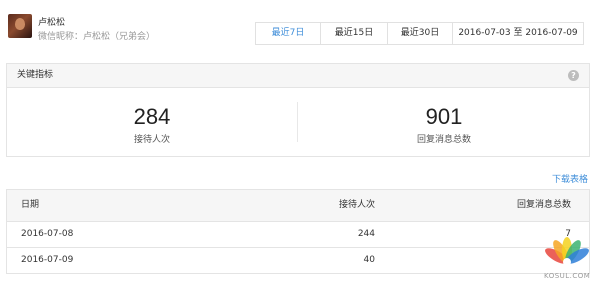 The width and height of the screenshot is (600, 285). What do you see at coordinates (152, 116) in the screenshot?
I see `metric-value: 284` at bounding box center [152, 116].